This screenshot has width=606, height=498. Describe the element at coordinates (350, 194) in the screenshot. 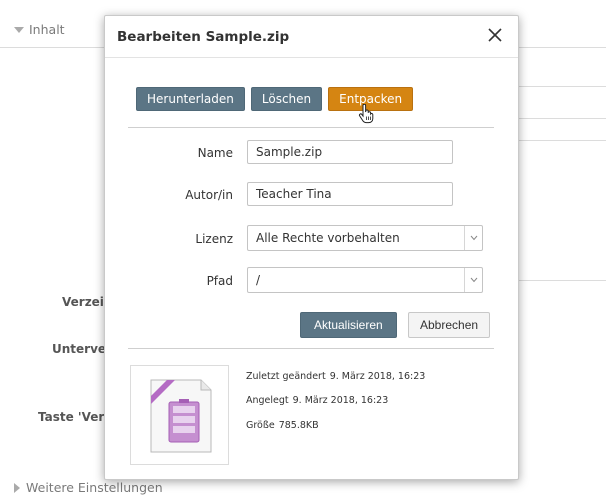

I see `author-input: Teacher Tina` at that location.